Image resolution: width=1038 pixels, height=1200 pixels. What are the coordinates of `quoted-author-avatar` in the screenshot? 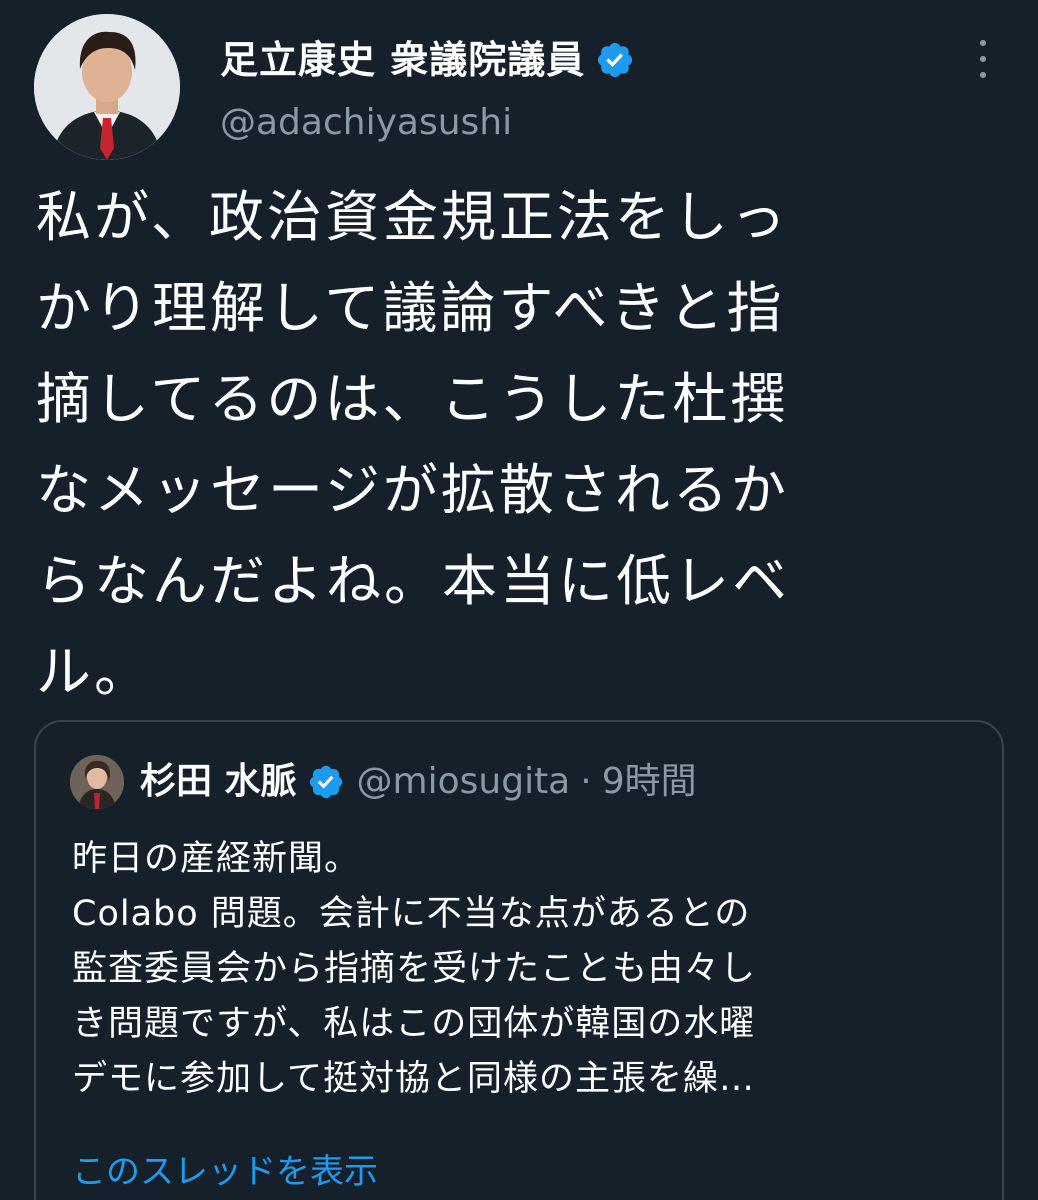 It's located at (97, 782).